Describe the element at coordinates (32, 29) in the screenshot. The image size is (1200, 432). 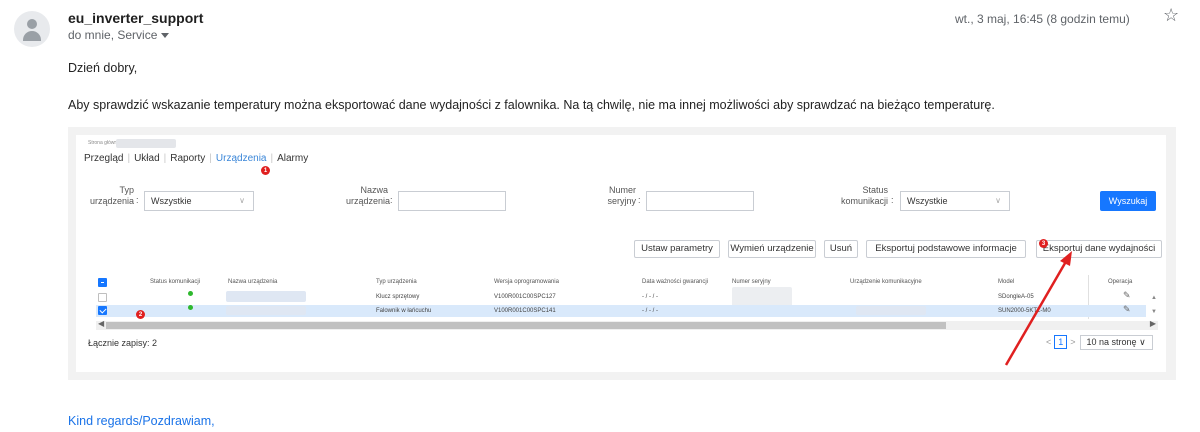
I see `sender-avatar` at that location.